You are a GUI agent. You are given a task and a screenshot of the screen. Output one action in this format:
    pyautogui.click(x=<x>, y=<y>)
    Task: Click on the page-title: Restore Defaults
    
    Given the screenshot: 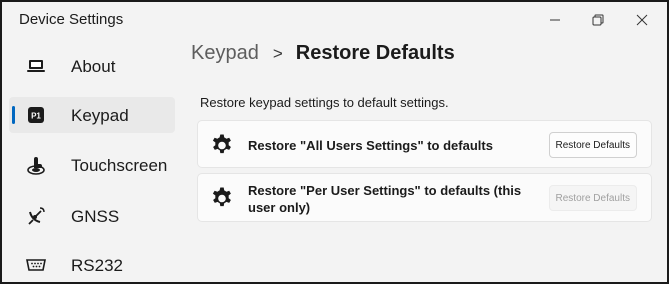 What is the action you would take?
    pyautogui.click(x=375, y=53)
    